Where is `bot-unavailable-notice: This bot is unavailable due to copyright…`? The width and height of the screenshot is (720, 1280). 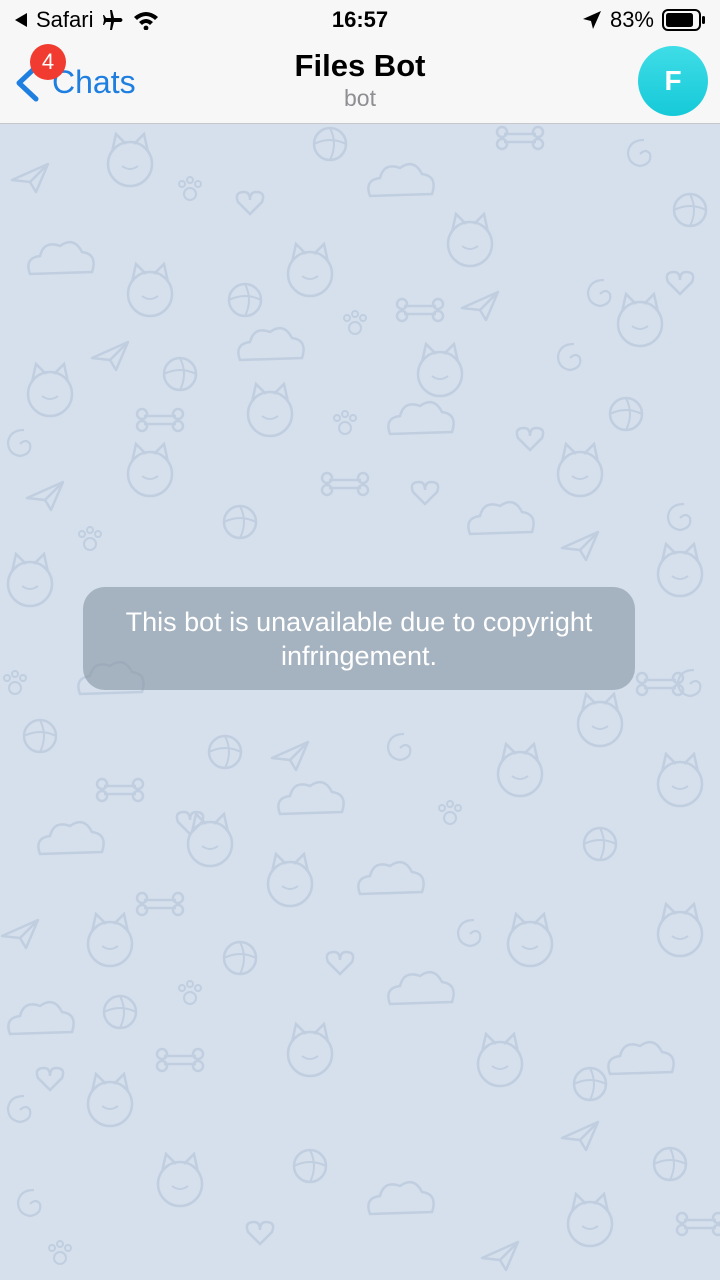
bot-unavailable-notice: This bot is unavailable due to copyright… is located at coordinates (359, 638).